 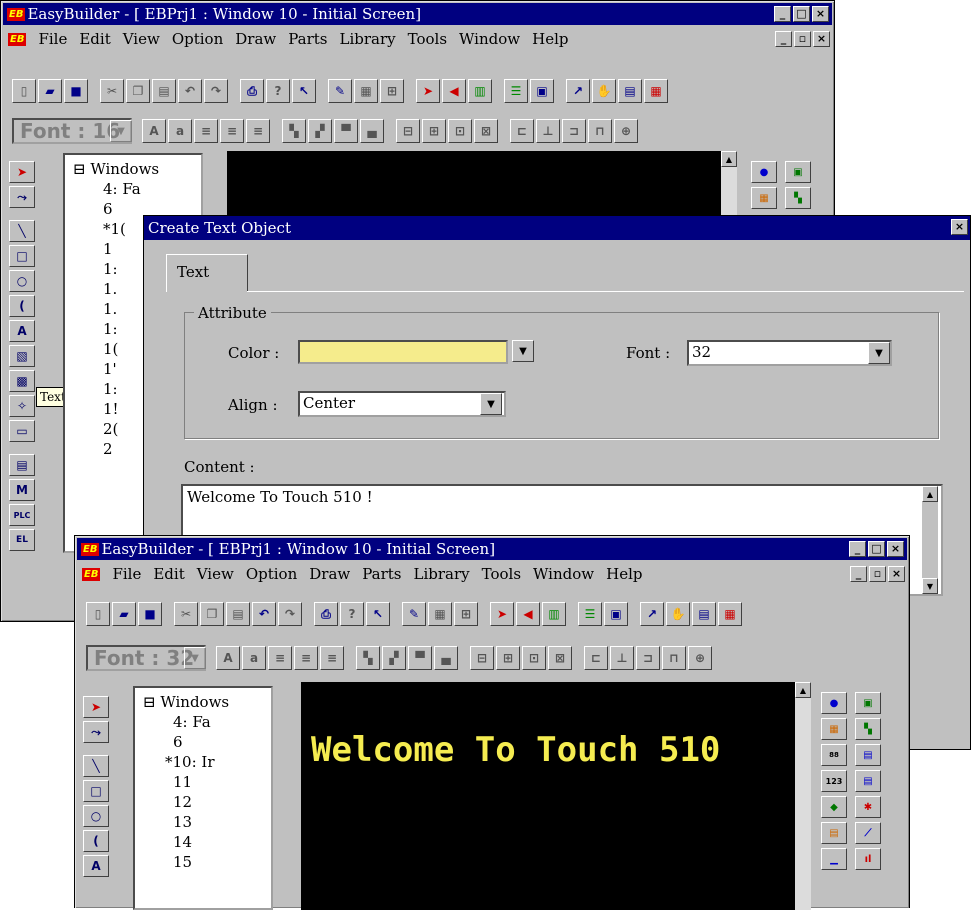 I want to click on part-tree-icon: ▣, so click(x=798, y=172).